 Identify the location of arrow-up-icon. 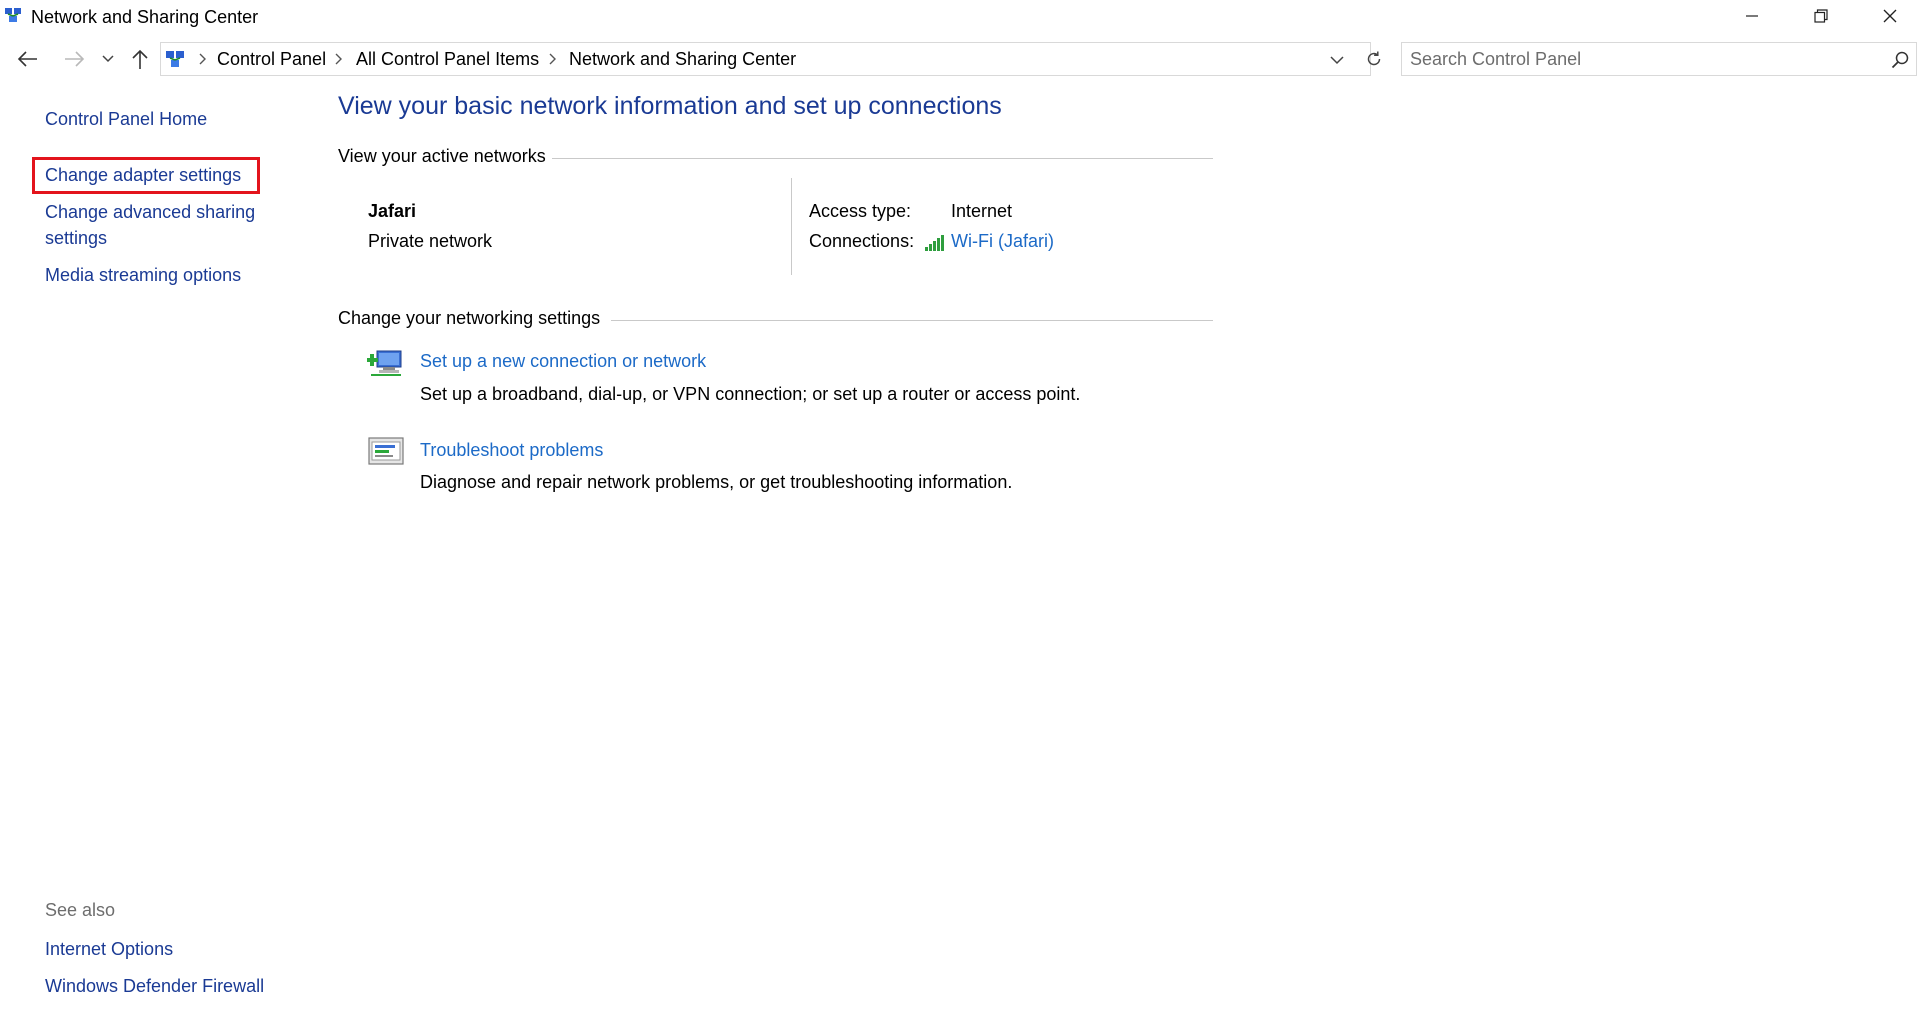
(140, 59).